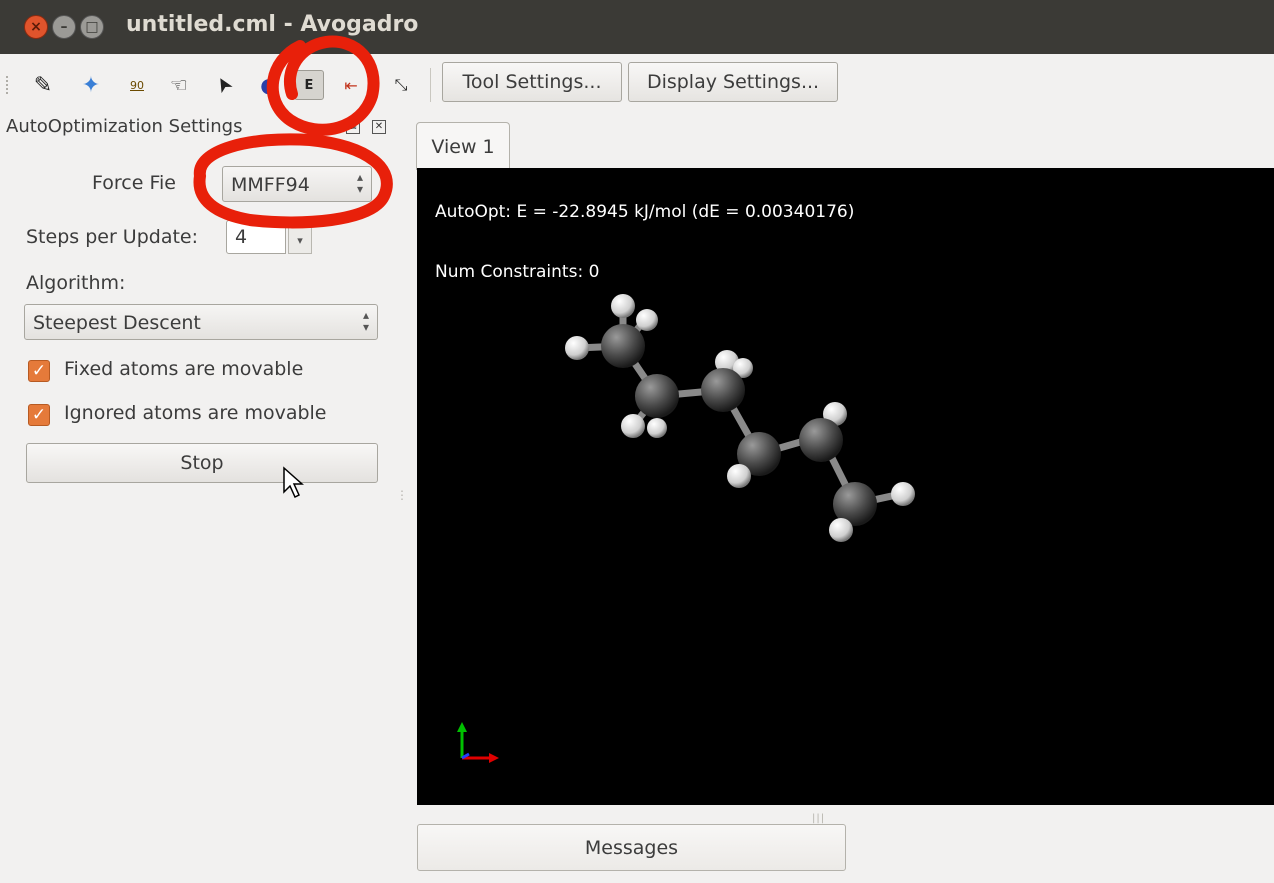 The height and width of the screenshot is (883, 1274). Describe the element at coordinates (241, 237) in the screenshot. I see `steps-per-update-value: 4` at that location.